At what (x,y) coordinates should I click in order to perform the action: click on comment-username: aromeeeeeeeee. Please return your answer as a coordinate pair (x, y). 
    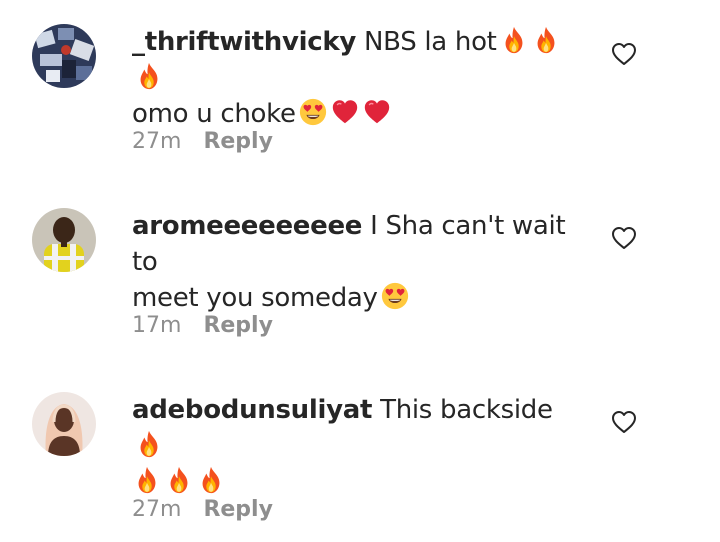
    Looking at the image, I should click on (247, 226).